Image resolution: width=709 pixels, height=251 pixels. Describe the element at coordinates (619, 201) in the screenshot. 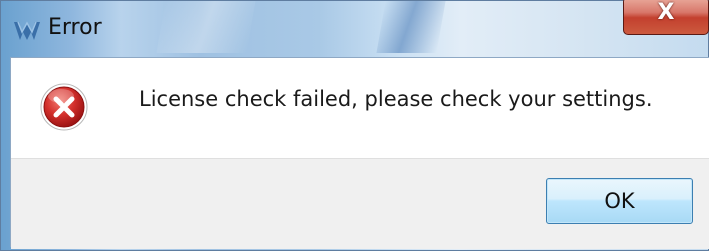

I see `ok-button: OK` at that location.